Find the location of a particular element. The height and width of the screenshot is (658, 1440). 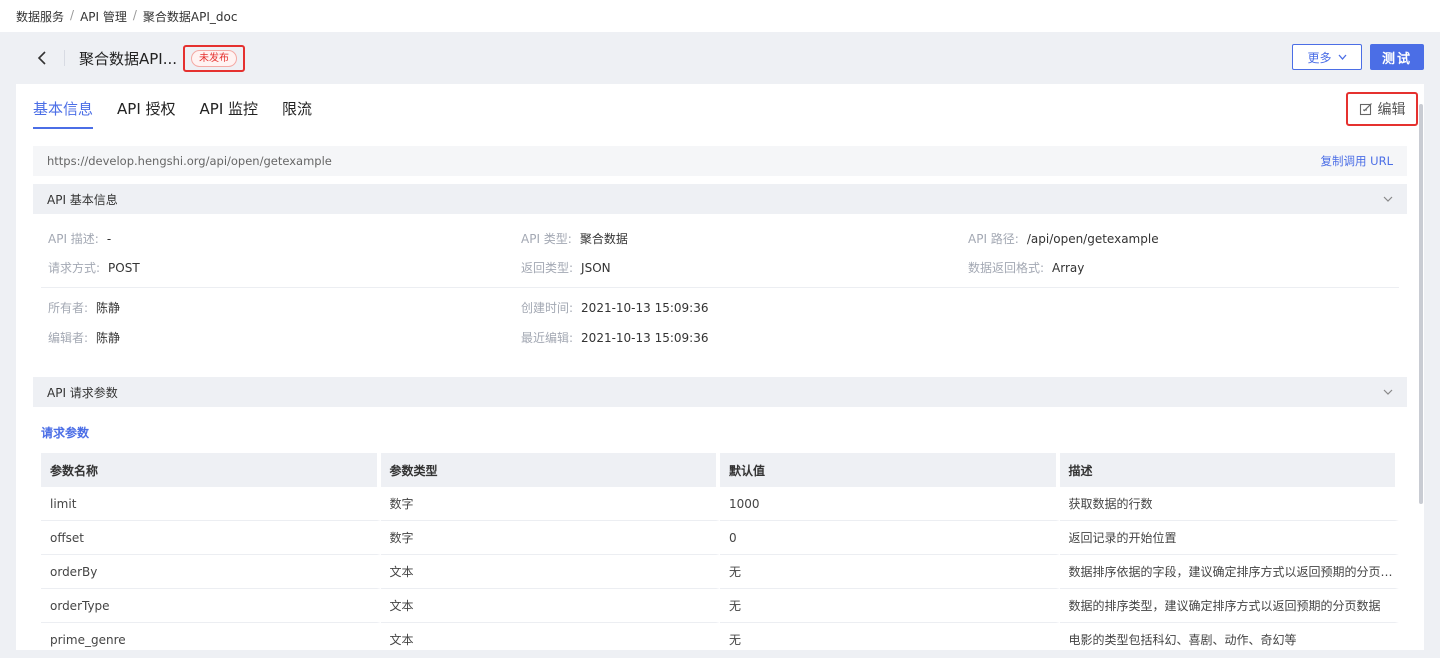

title-bar: 聚合数据API... 未发布 更多 测试 is located at coordinates (720, 58).